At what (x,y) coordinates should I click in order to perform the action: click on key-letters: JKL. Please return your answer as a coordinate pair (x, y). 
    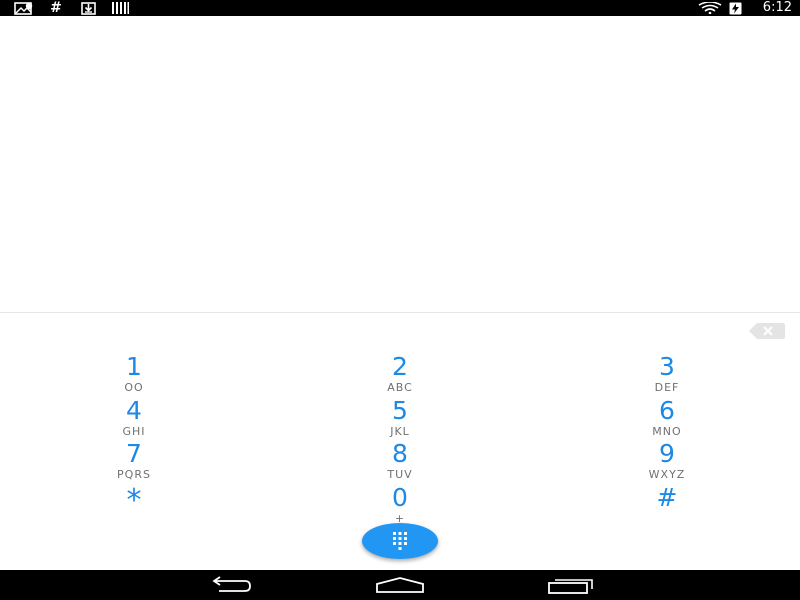
    Looking at the image, I should click on (400, 431).